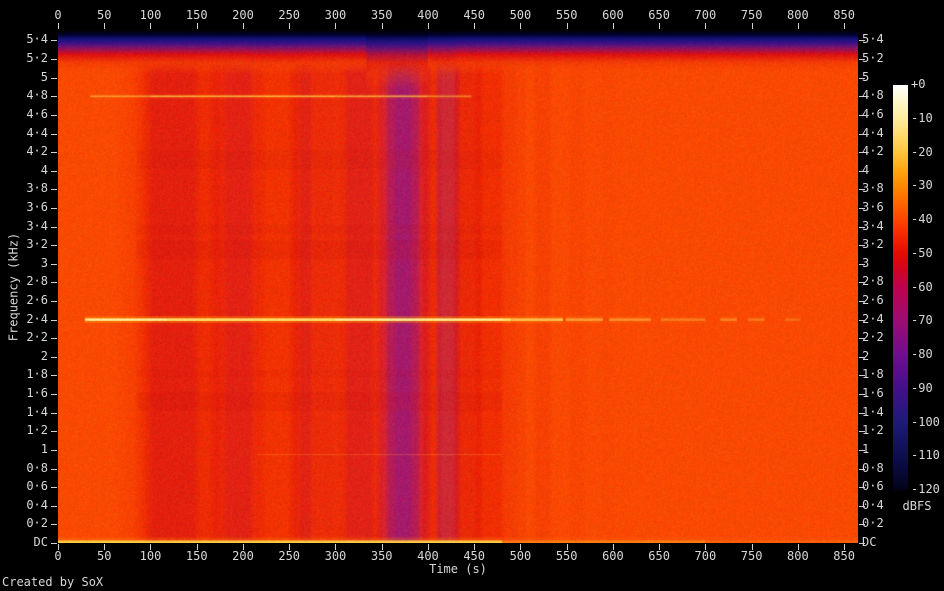 This screenshot has width=944, height=591. I want to click on tick-label: 1·4, so click(37, 411).